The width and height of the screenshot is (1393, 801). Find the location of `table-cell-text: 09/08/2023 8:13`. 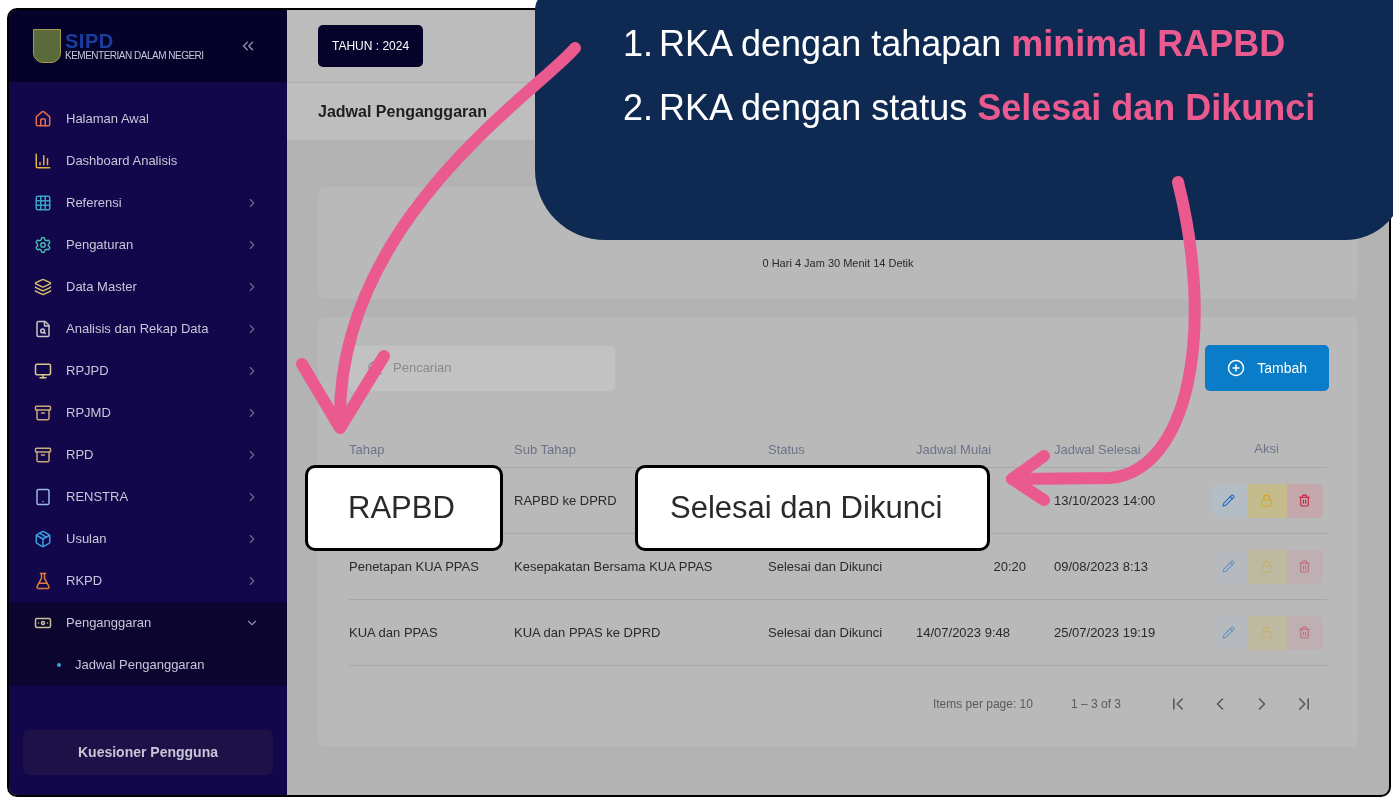

table-cell-text: 09/08/2023 8:13 is located at coordinates (1101, 566).